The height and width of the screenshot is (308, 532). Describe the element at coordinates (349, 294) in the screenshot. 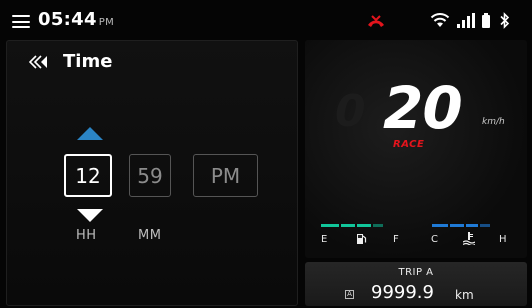

I see `trip-a-icon: A` at that location.